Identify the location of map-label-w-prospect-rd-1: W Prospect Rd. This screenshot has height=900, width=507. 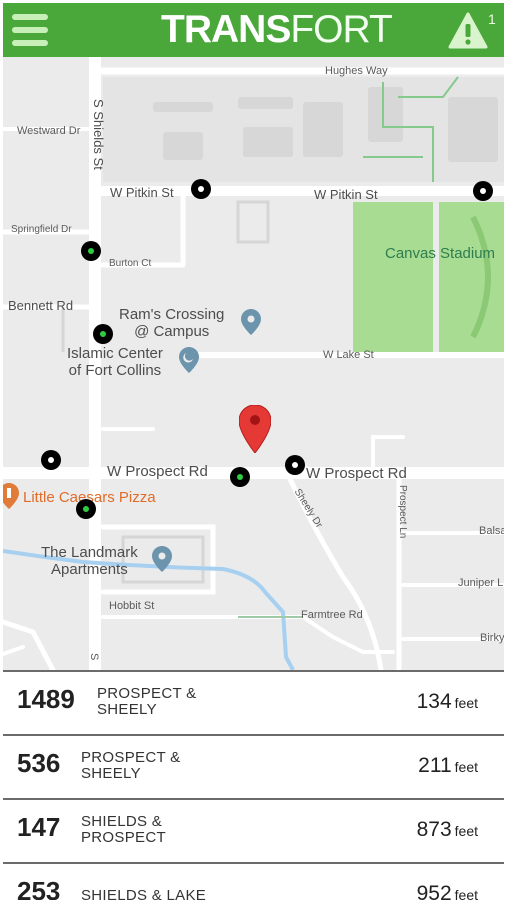
(157, 471).